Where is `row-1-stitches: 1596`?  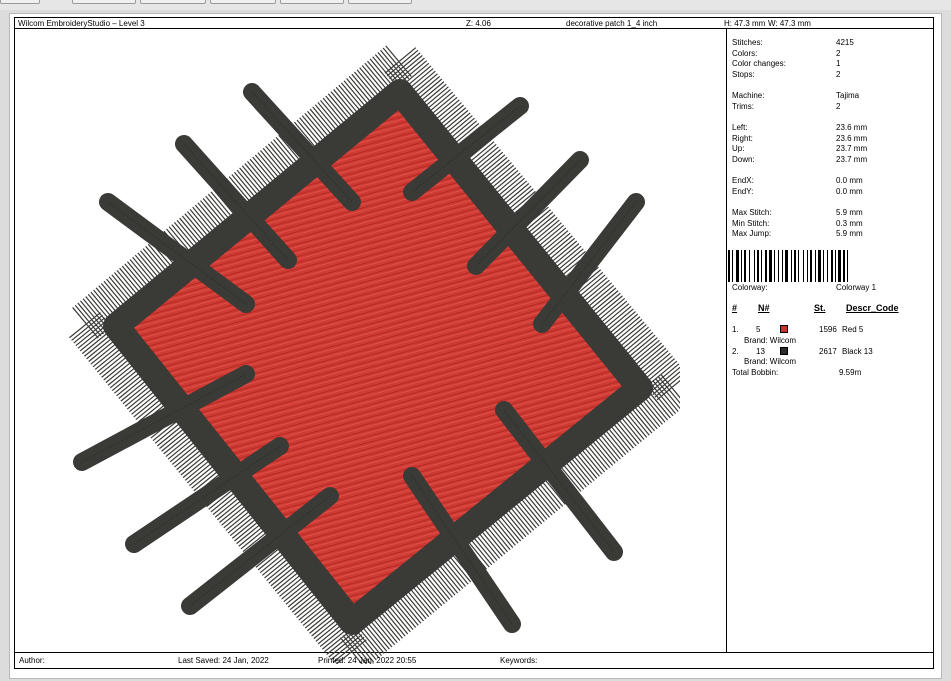 row-1-stitches: 1596 is located at coordinates (828, 329).